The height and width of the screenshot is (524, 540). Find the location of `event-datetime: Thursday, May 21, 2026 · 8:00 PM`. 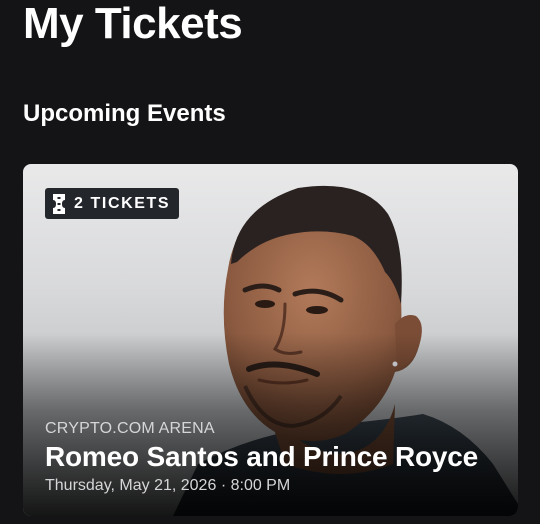

event-datetime: Thursday, May 21, 2026 · 8:00 PM is located at coordinates (167, 486).